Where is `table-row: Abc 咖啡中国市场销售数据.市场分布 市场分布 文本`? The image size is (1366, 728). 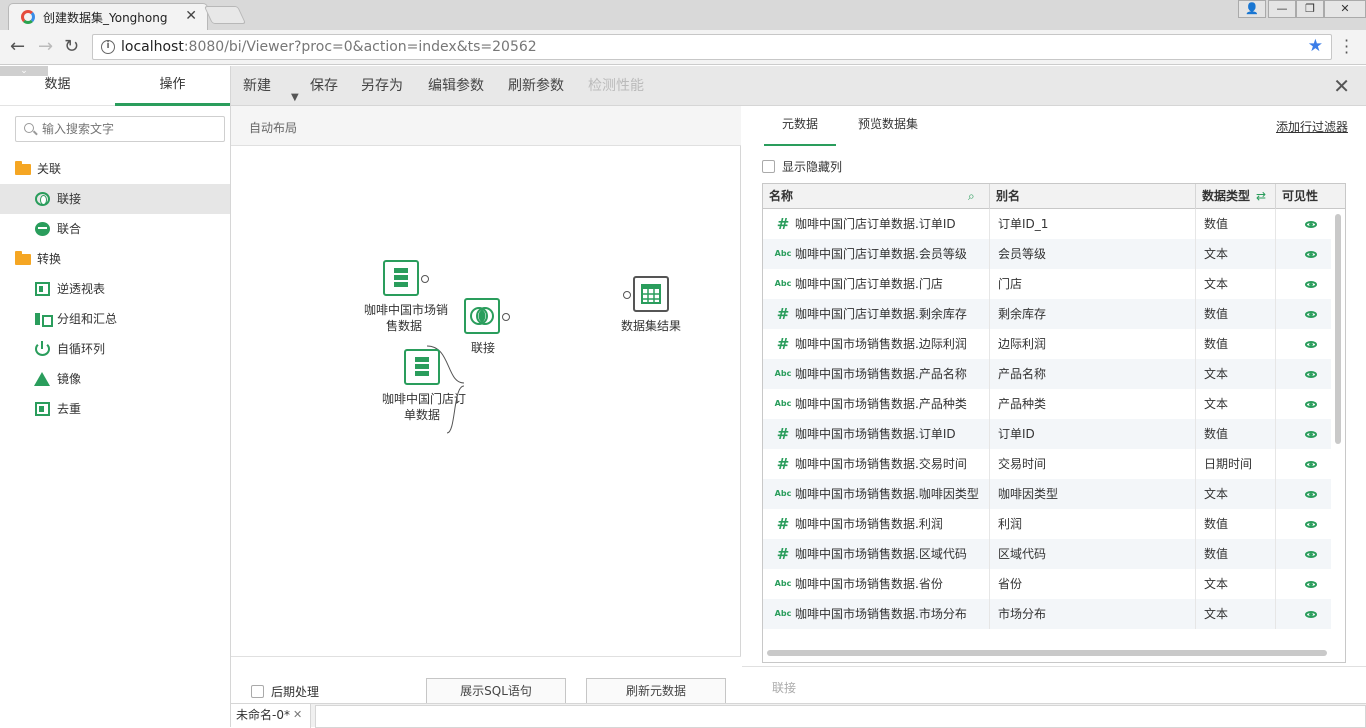
table-row: Abc 咖啡中国市场销售数据.市场分布 市场分布 文本 is located at coordinates (1047, 614).